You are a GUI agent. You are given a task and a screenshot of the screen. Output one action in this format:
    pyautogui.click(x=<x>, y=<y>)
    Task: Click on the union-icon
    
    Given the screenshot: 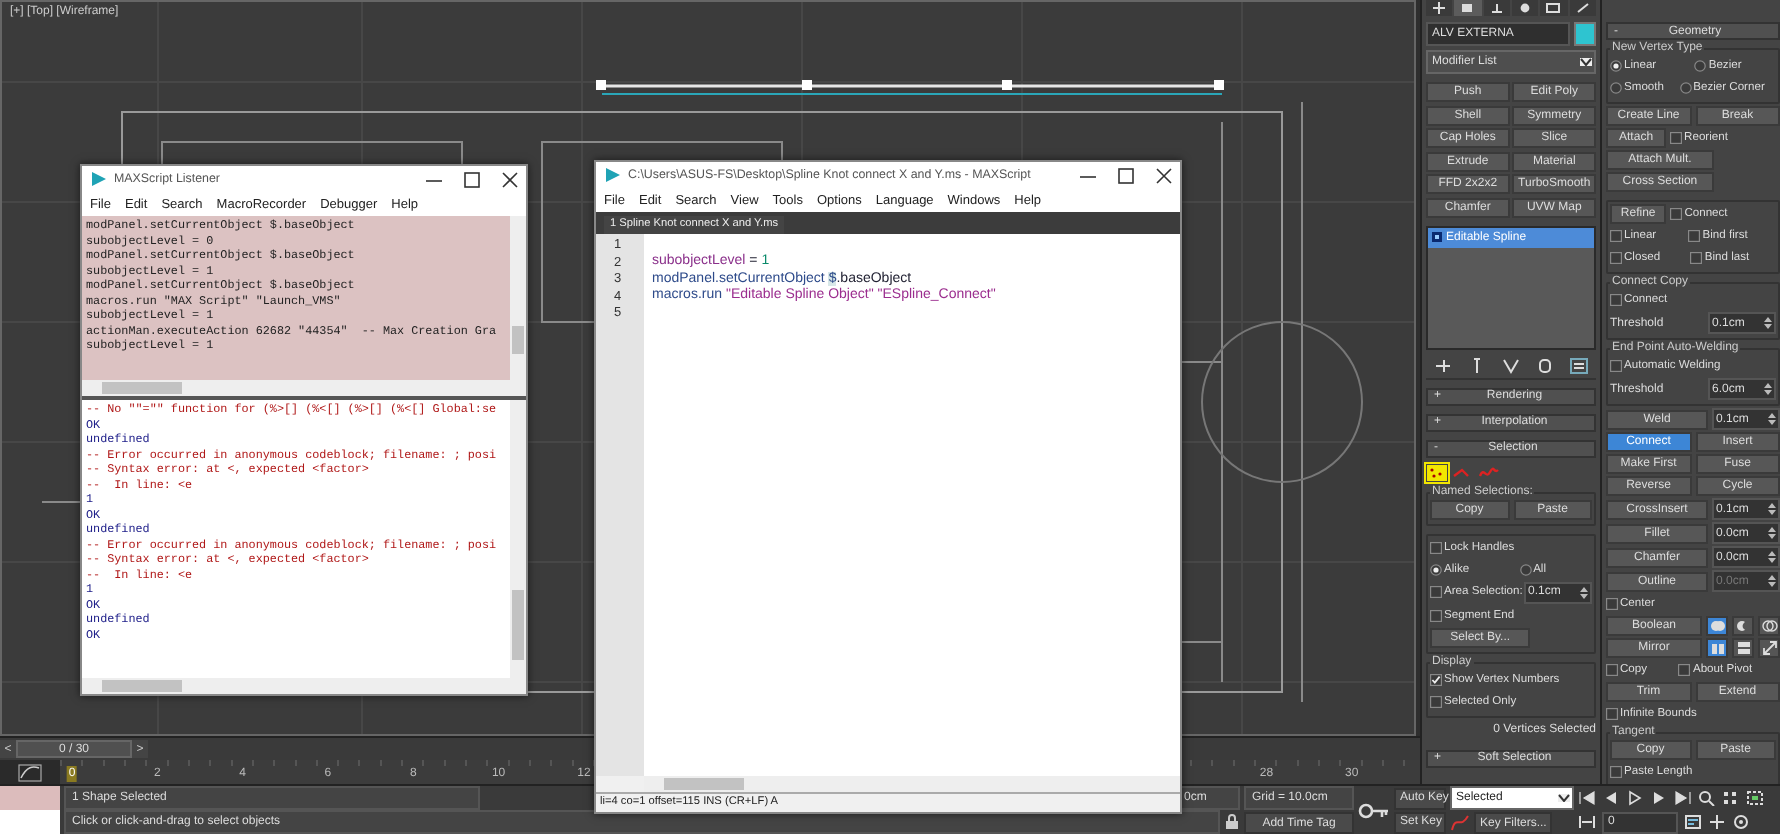 What is the action you would take?
    pyautogui.click(x=1717, y=626)
    